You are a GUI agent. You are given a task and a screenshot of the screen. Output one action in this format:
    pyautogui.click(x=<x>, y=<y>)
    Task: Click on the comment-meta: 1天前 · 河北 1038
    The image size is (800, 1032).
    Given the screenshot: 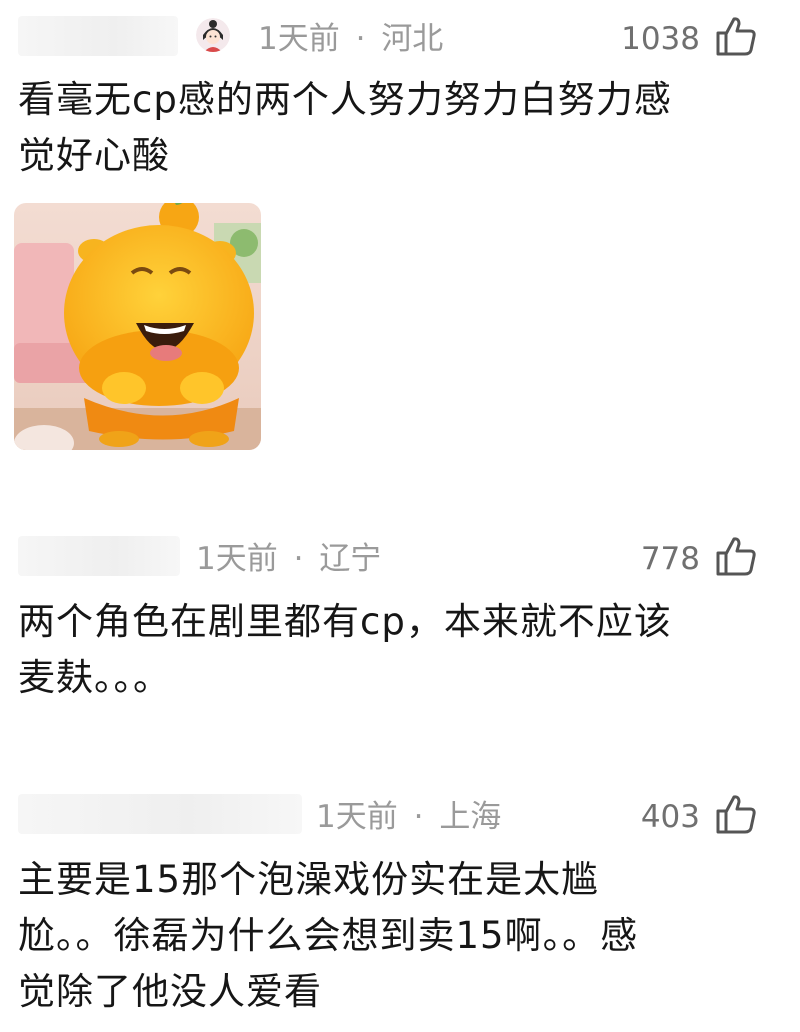 What is the action you would take?
    pyautogui.click(x=400, y=39)
    